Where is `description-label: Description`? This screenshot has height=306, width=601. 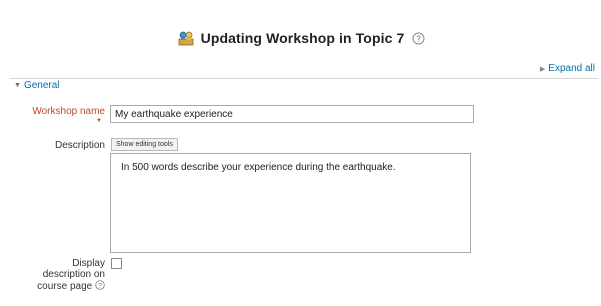 description-label: Description is located at coordinates (79, 145).